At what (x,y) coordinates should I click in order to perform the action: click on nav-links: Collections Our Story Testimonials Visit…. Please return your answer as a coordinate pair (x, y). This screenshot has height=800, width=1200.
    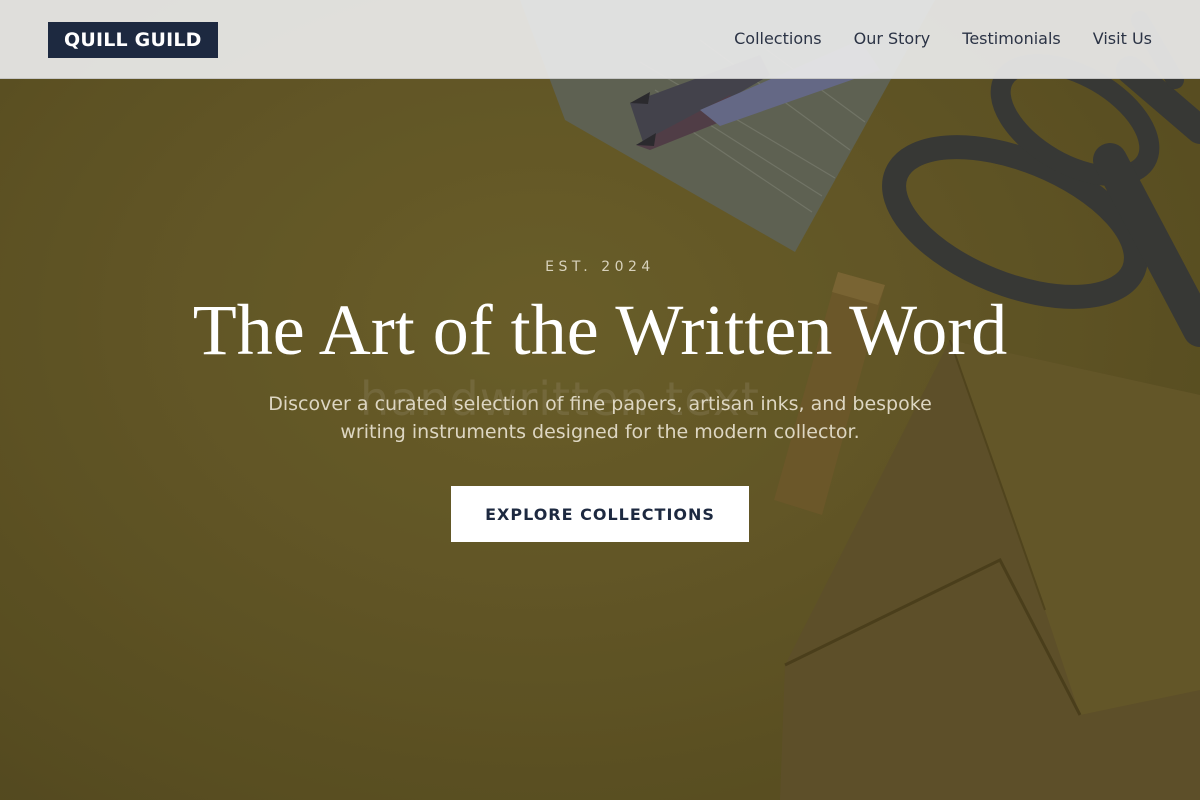
    Looking at the image, I should click on (943, 39).